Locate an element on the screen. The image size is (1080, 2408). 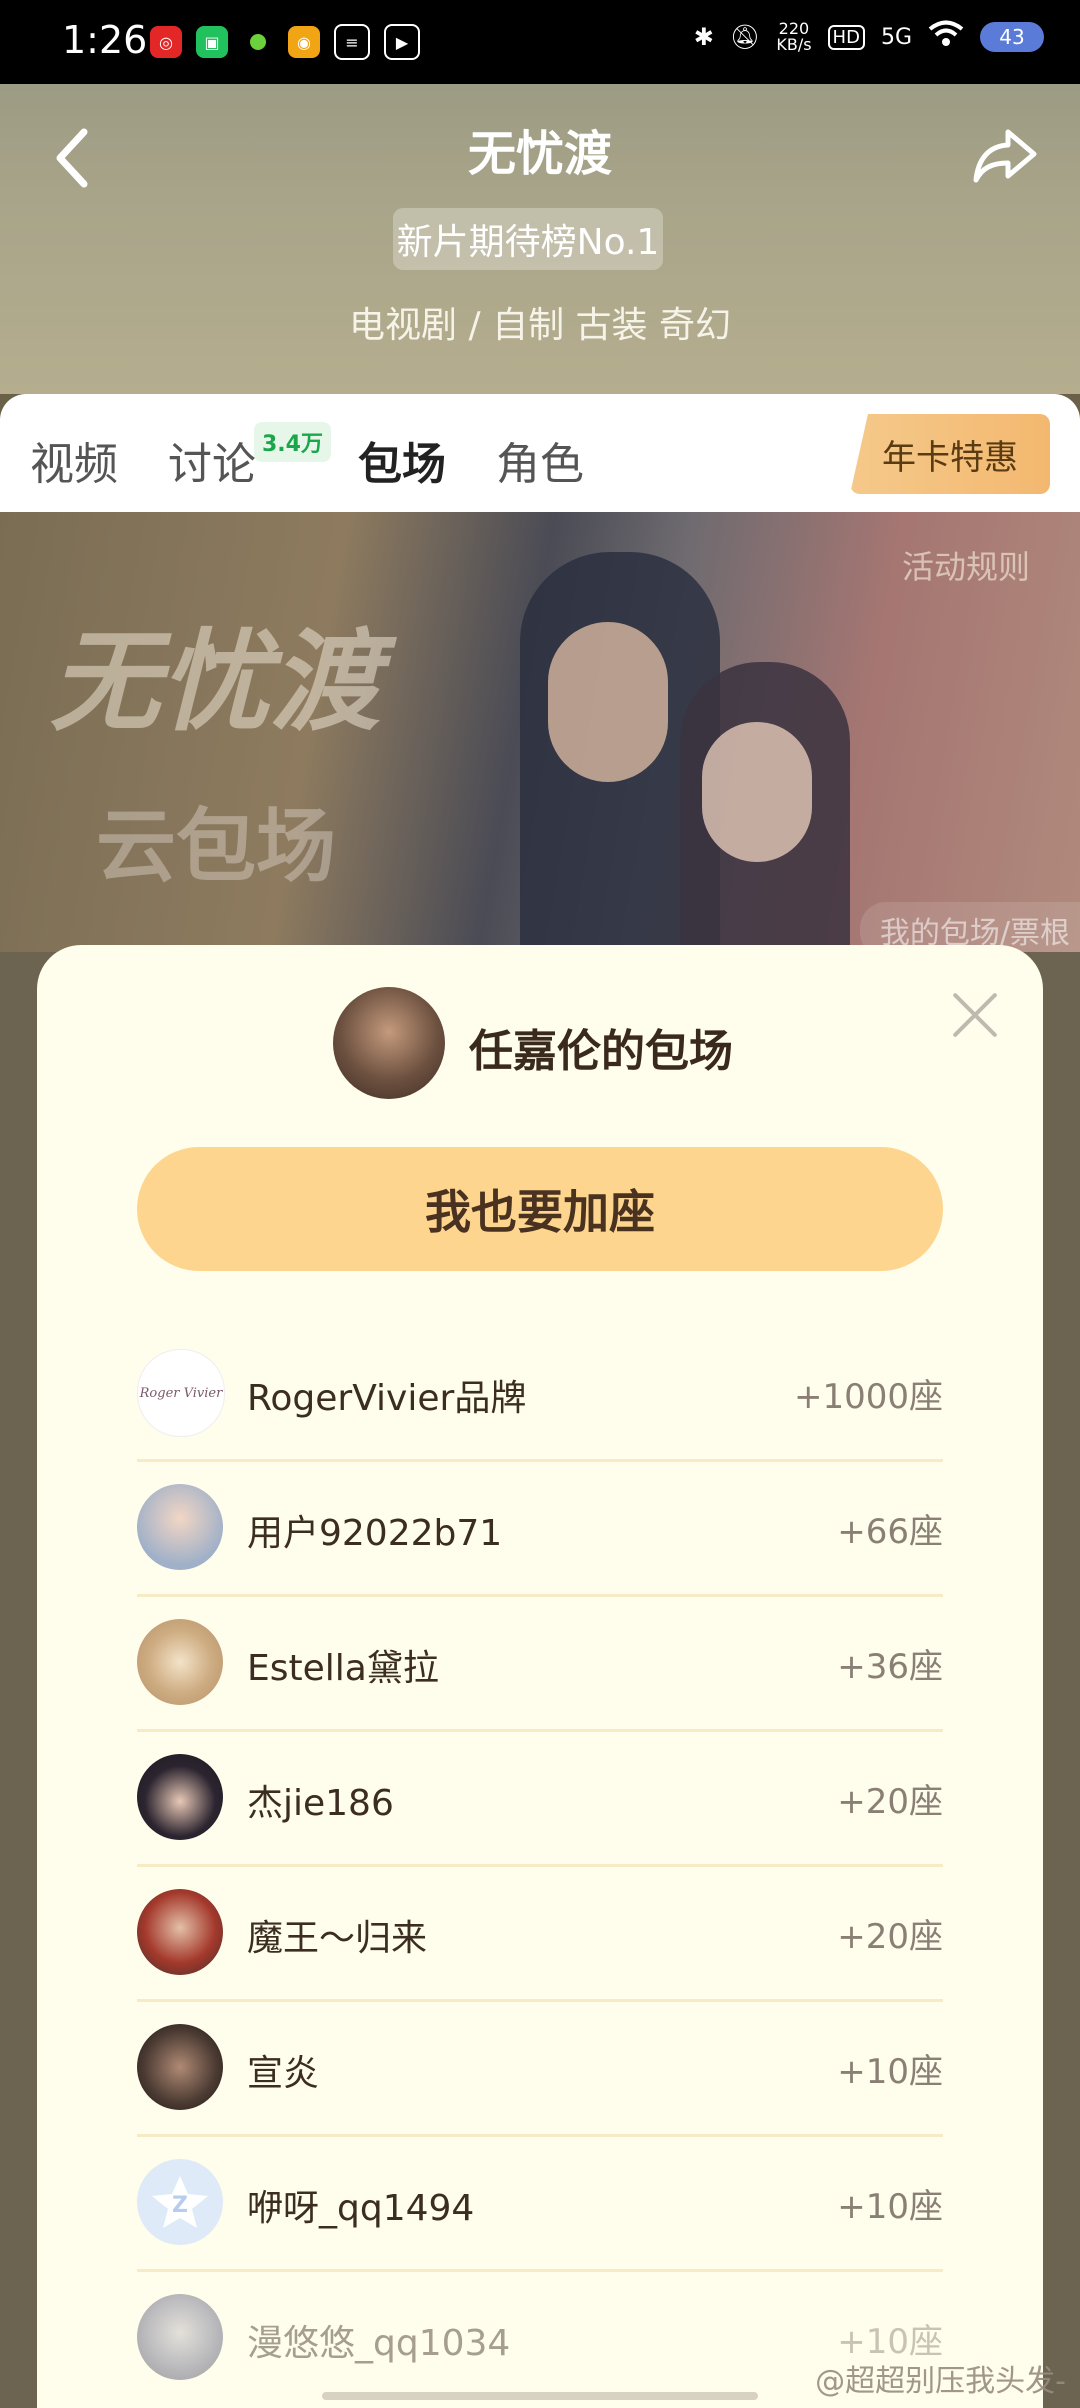
status-bar: 1:26 ◎ ▣ ◉ ≡ ▶ ✱ 🔕︎ 220 KB/s HD 5G 43 is located at coordinates (540, 42).